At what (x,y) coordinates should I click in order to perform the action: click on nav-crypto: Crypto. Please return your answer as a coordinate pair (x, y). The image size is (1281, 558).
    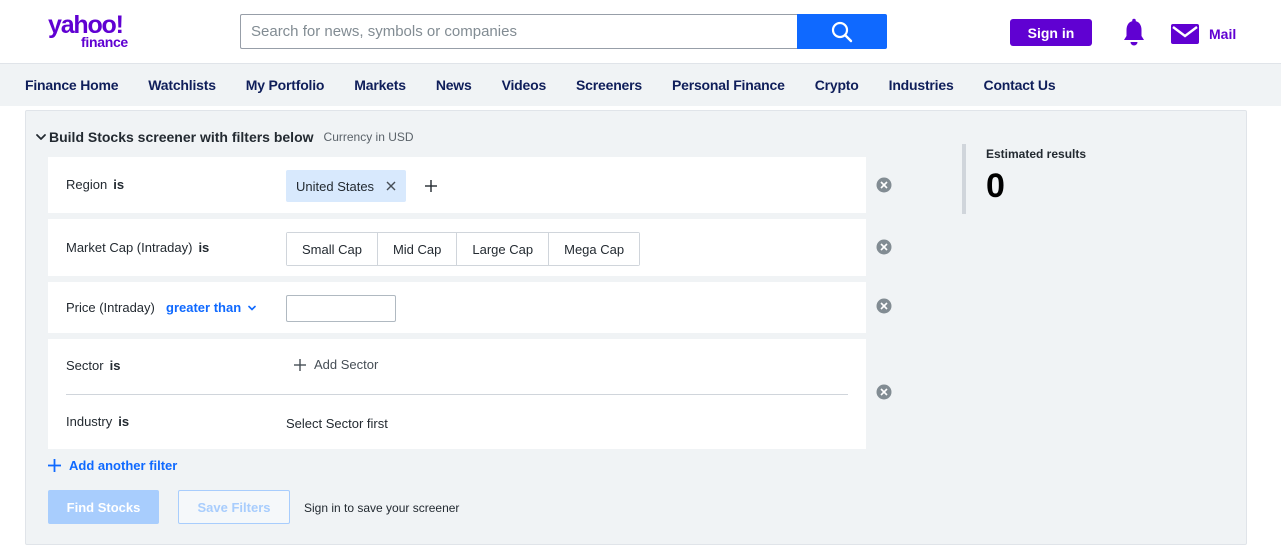
    Looking at the image, I should click on (837, 85).